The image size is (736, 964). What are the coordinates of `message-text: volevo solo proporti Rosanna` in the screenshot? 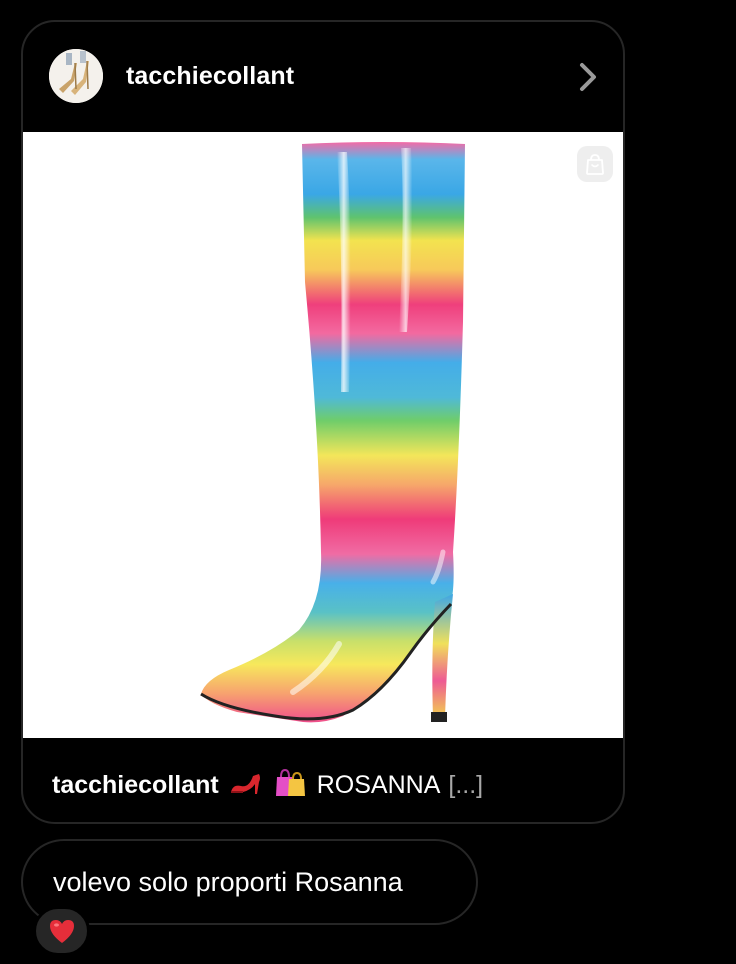 It's located at (228, 882).